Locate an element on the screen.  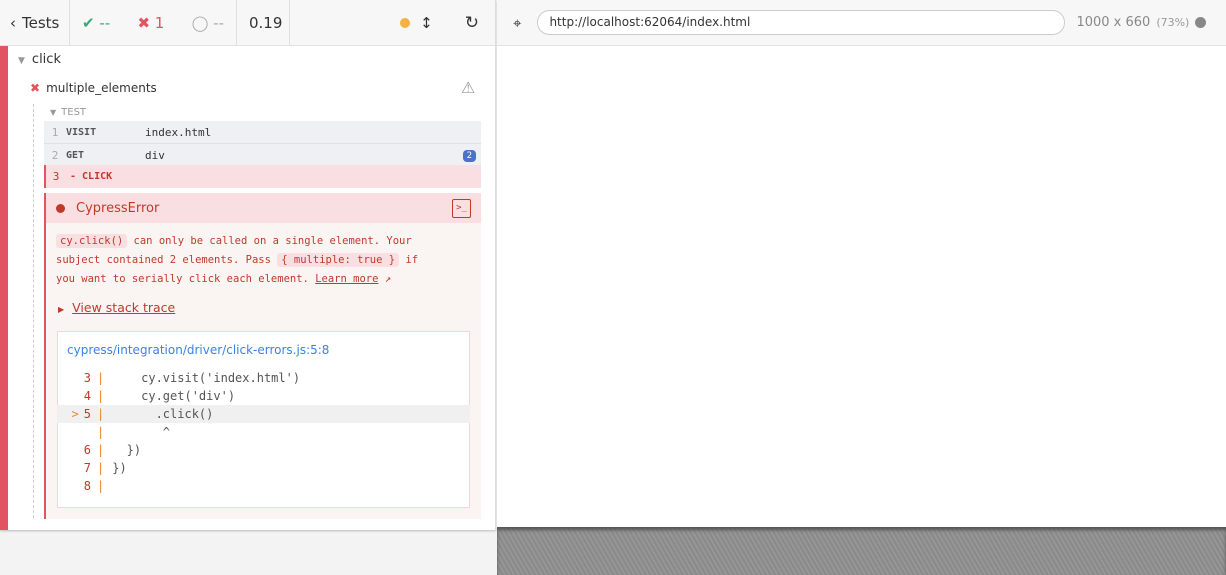
line-number: >5 is located at coordinates (74, 414).